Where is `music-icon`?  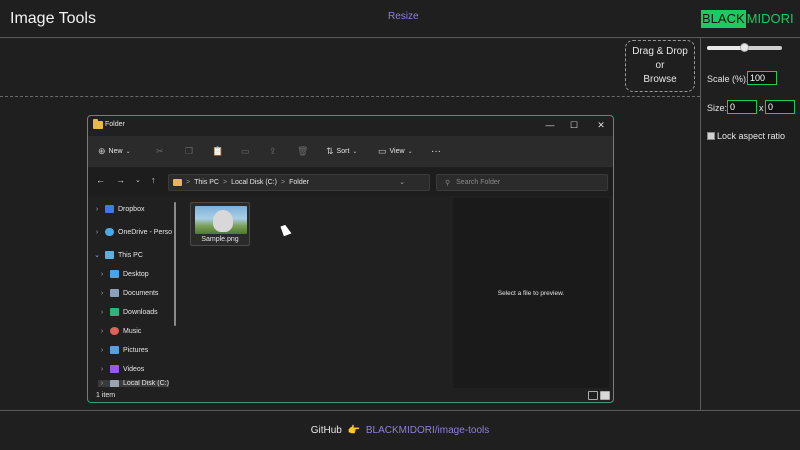
music-icon is located at coordinates (114, 331).